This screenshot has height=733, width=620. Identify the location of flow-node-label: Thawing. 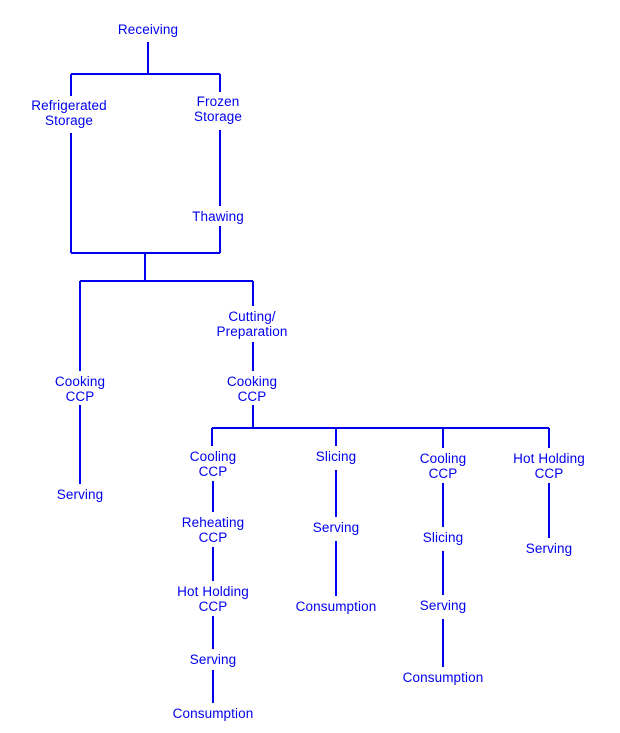
(218, 216).